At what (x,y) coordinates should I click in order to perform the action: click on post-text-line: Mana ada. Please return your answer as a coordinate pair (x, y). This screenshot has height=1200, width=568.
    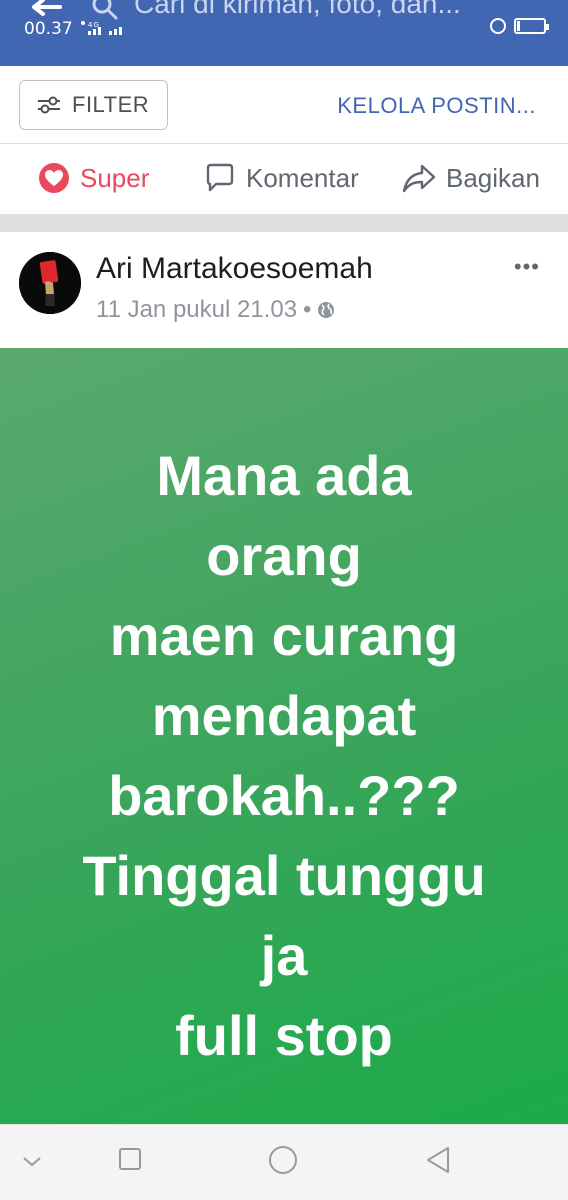
    Looking at the image, I should click on (284, 475).